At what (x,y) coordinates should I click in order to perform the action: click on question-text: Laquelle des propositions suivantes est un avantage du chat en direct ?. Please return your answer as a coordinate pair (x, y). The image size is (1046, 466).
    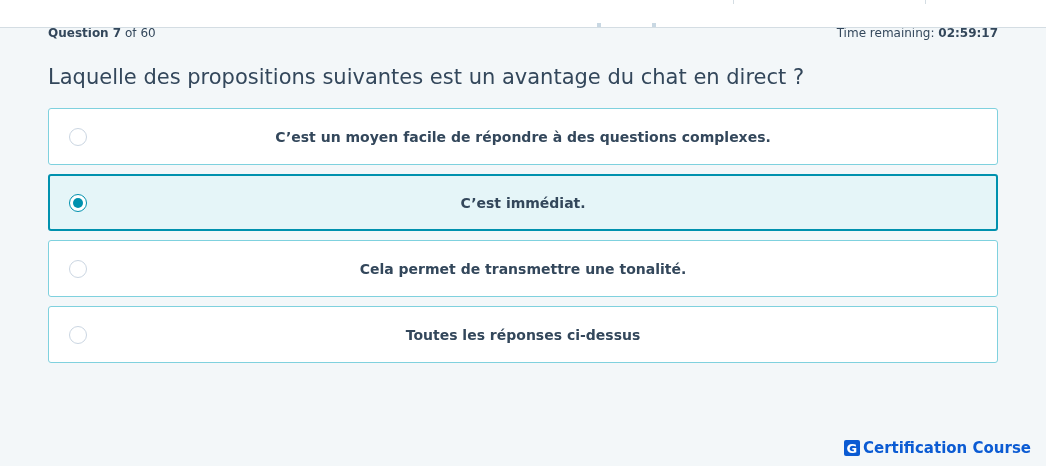
    Looking at the image, I should click on (427, 77).